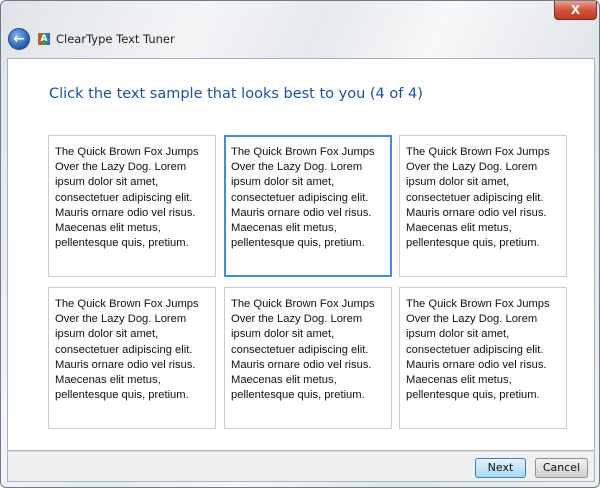  I want to click on back-arrow-icon: ←, so click(19, 39).